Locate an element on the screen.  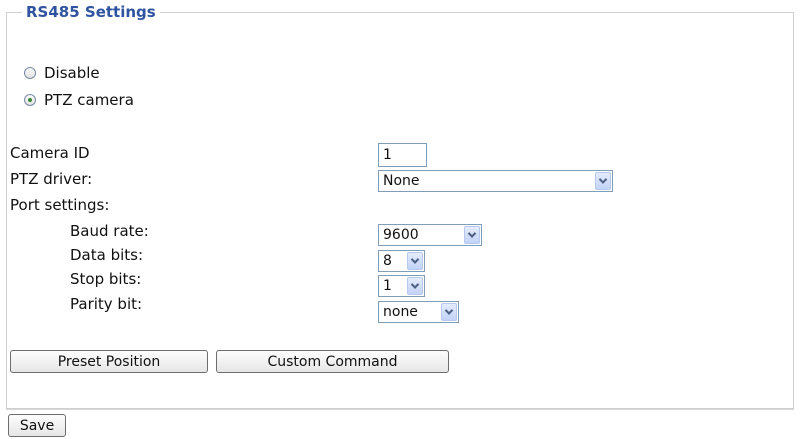
stop-bits-value: 1 is located at coordinates (387, 286).